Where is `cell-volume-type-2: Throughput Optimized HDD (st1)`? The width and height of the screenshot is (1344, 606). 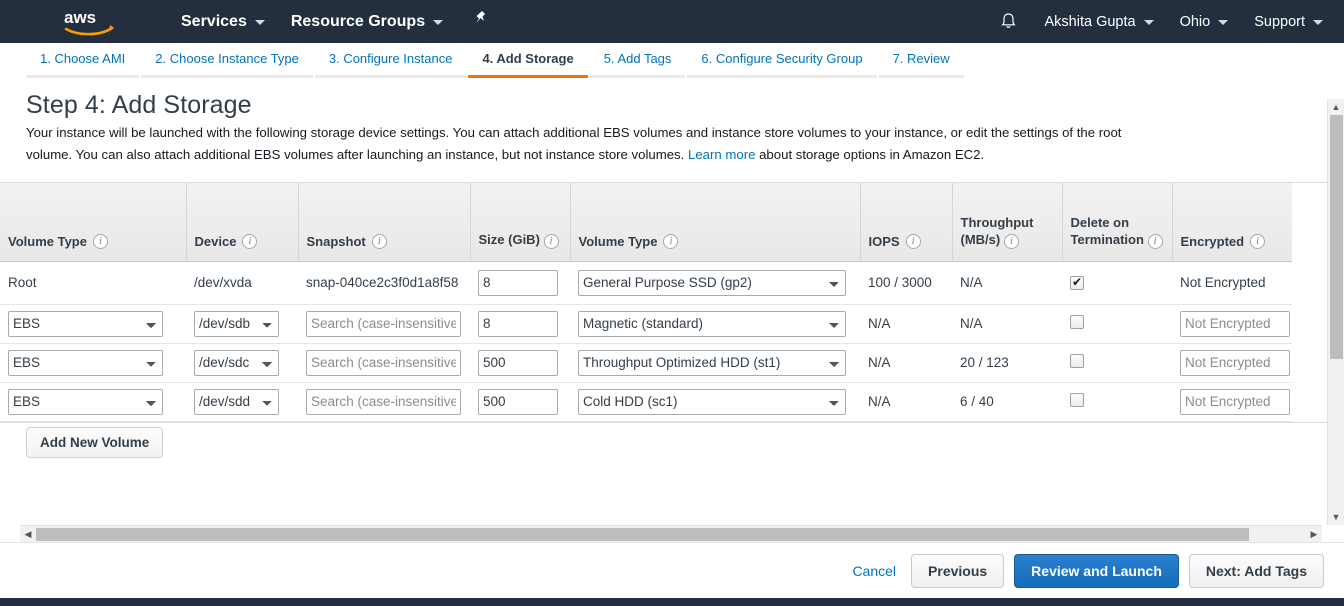
cell-volume-type-2: Throughput Optimized HDD (st1) is located at coordinates (715, 363).